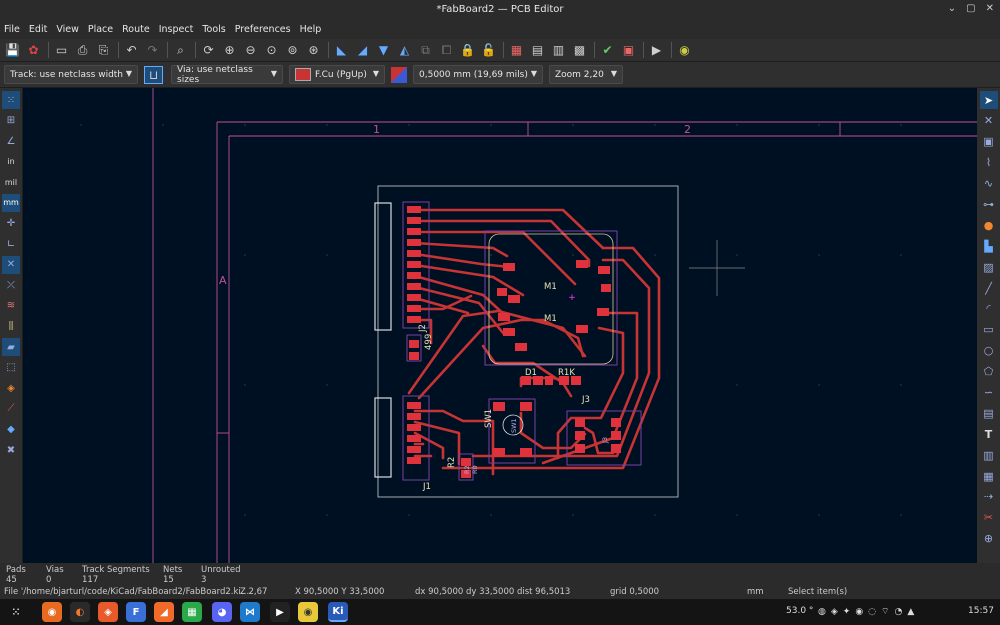 The height and width of the screenshot is (625, 1000). What do you see at coordinates (16, 612) in the screenshot?
I see `app-launcher-icon: ⁙` at bounding box center [16, 612].